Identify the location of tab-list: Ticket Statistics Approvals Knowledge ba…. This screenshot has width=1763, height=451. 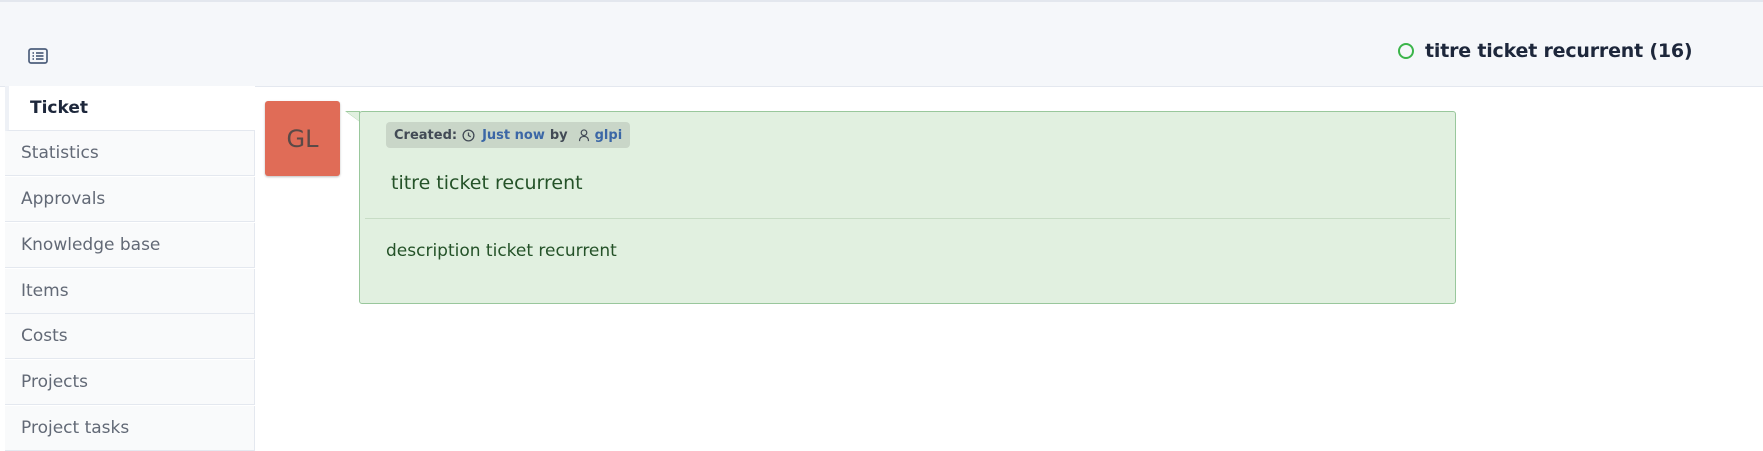
(130, 268).